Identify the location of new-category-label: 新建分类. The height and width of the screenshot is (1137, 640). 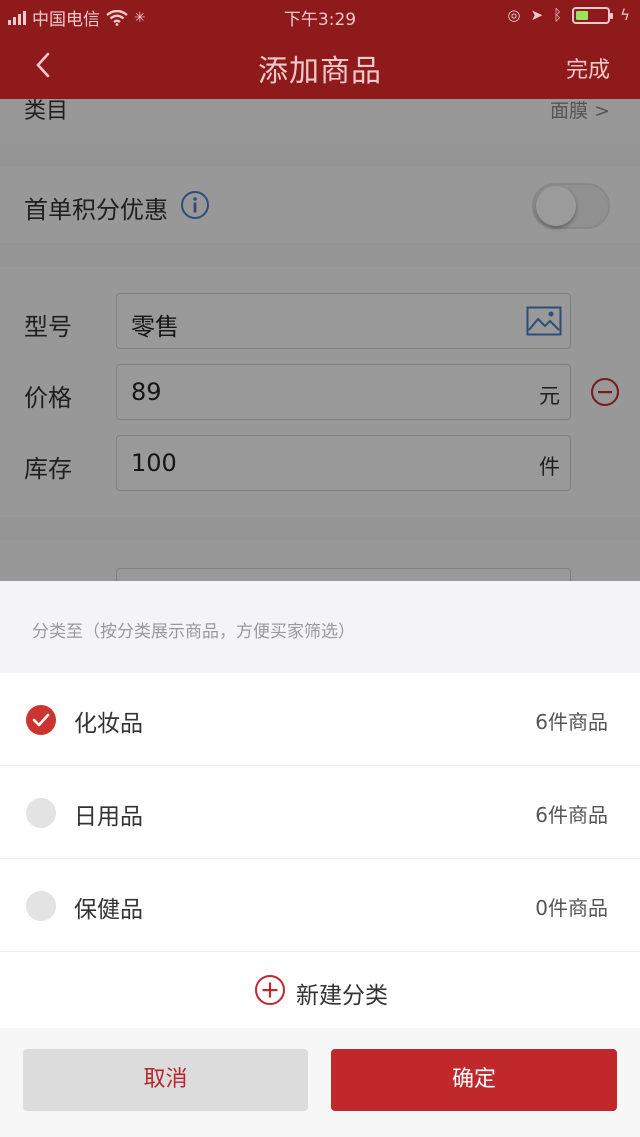
(342, 996).